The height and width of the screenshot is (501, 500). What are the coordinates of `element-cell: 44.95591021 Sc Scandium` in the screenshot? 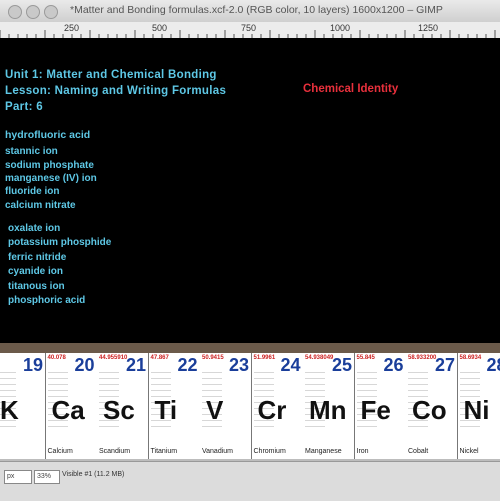 It's located at (123, 406).